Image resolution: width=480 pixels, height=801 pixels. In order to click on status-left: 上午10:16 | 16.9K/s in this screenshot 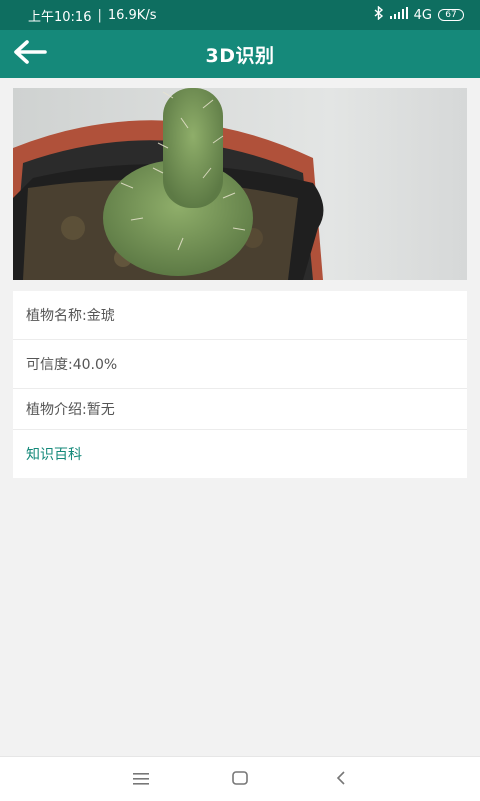, I will do `click(92, 15)`.